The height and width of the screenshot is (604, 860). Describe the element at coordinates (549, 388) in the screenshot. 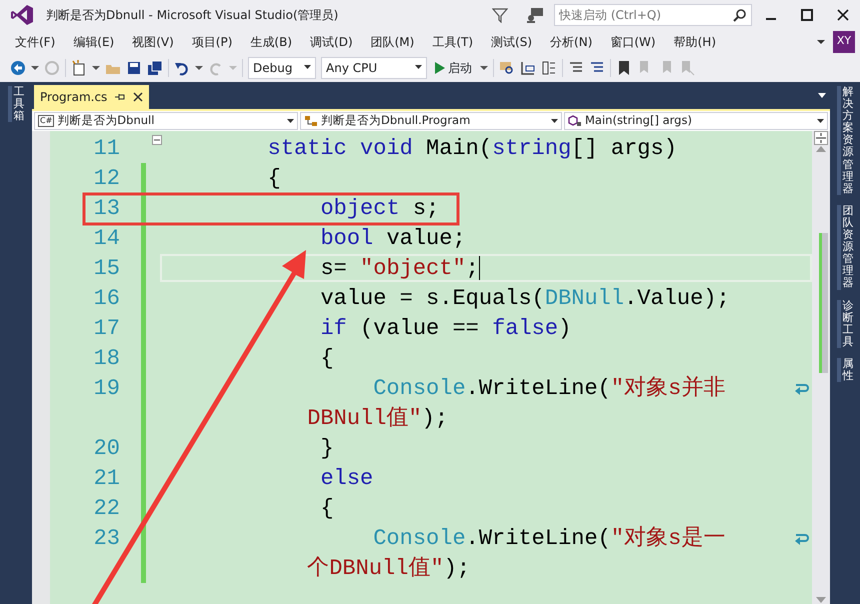

I see `code-line: Console.WriteLine("对象s并非` at that location.